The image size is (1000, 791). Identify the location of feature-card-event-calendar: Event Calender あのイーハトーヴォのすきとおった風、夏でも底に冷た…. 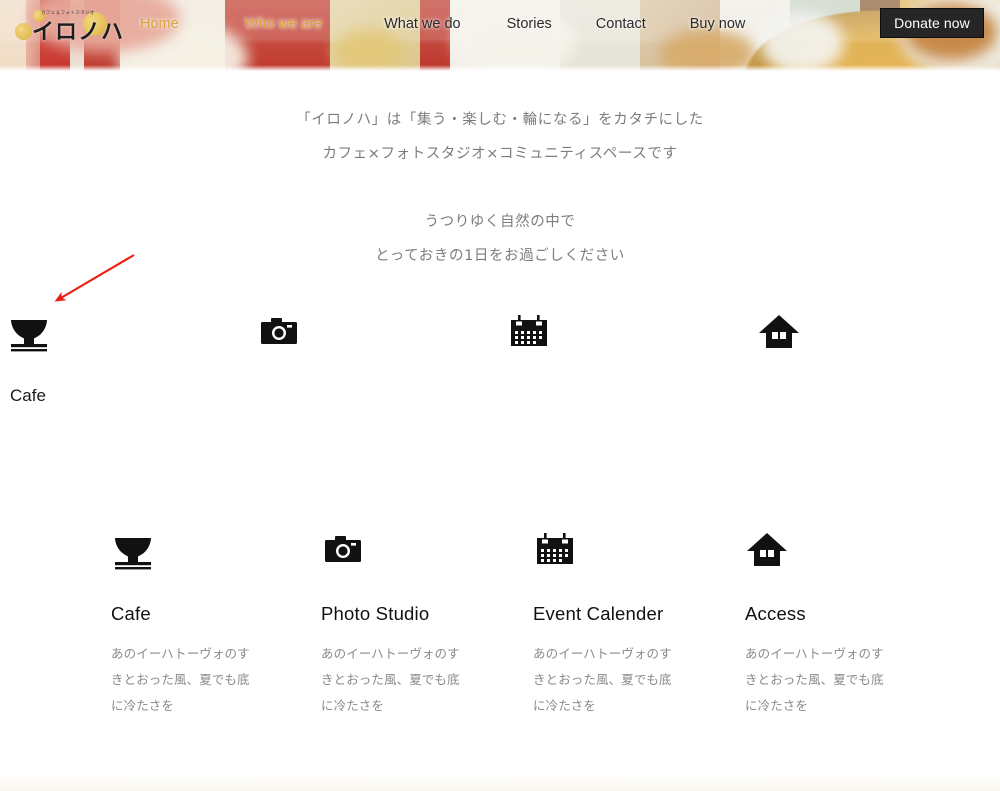
(633, 623).